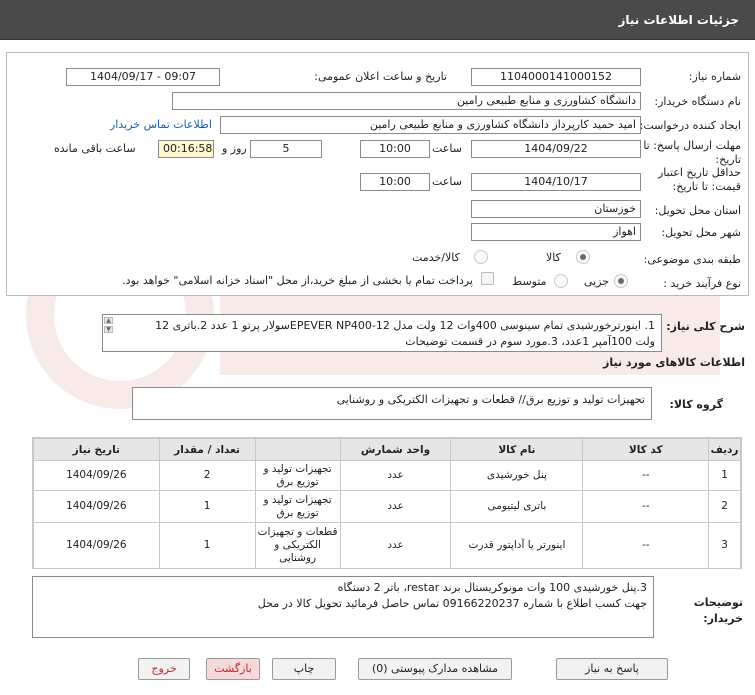 This screenshot has width=755, height=695. Describe the element at coordinates (95, 148) in the screenshot. I see `remaining-label: ساعت باقی مانده` at that location.